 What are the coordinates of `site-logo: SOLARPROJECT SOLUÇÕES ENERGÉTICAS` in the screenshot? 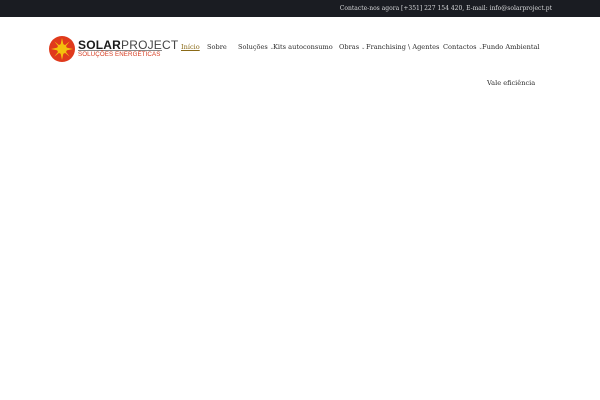 It's located at (113, 50).